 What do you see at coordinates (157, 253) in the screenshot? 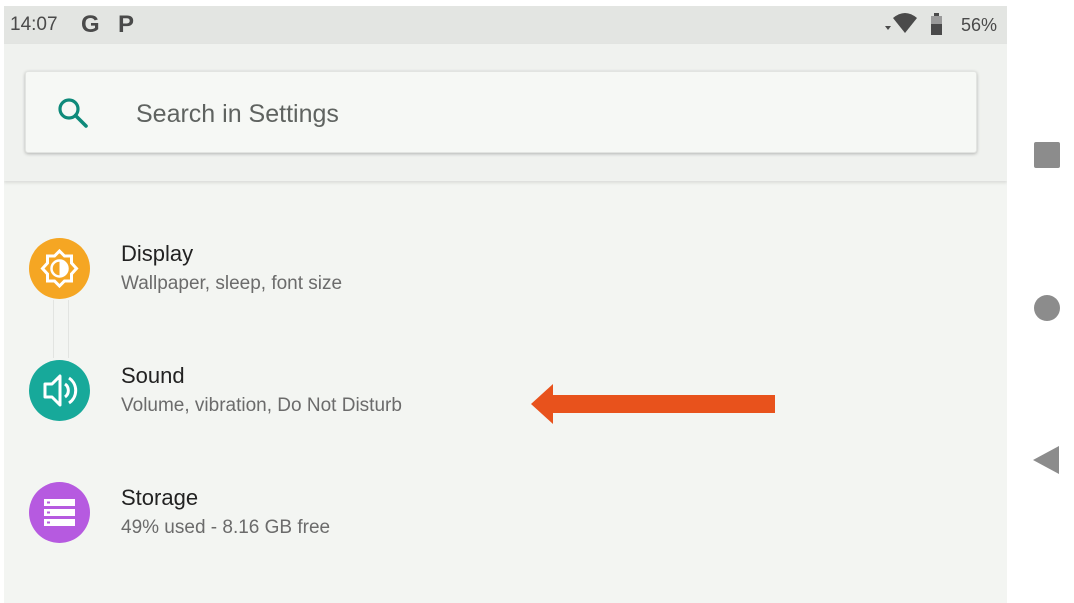
I see `item-title: Display` at bounding box center [157, 253].